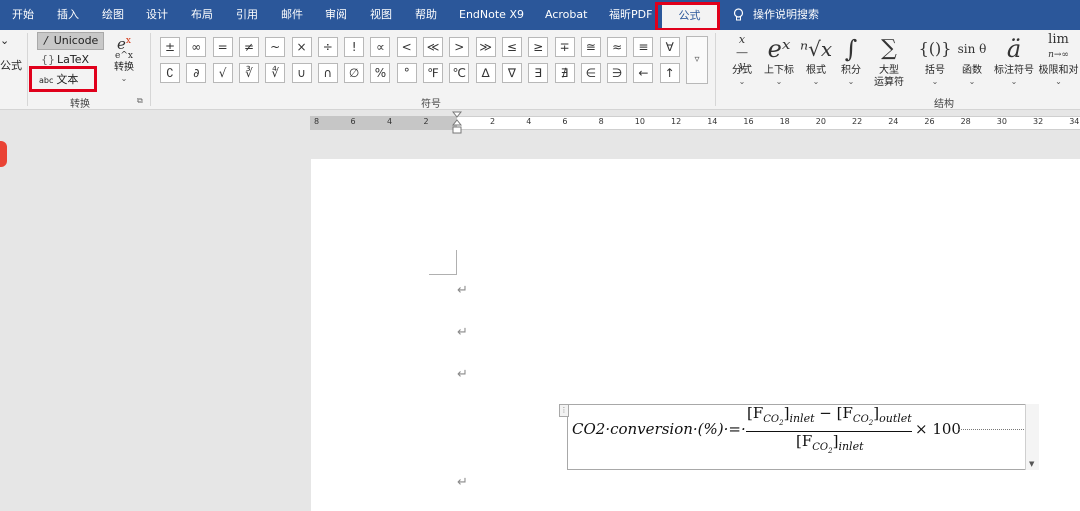 The image size is (1080, 511). Describe the element at coordinates (564, 410) in the screenshot. I see `equation-handle-icon: ⋮` at that location.